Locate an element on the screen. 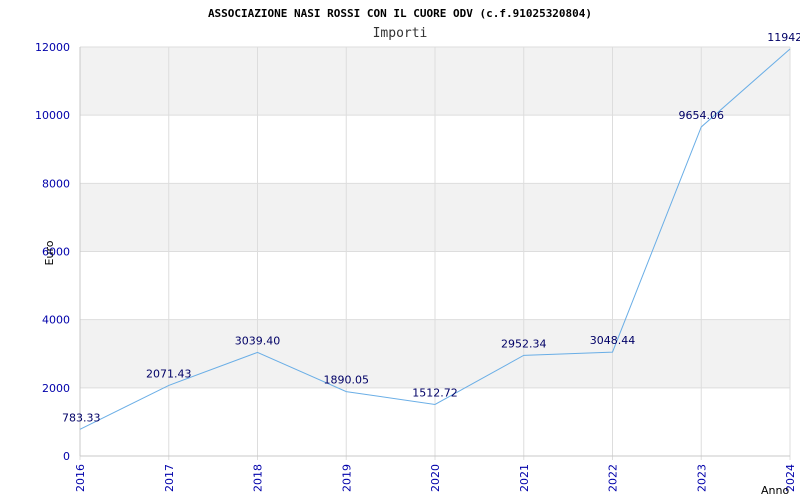 The height and width of the screenshot is (504, 800). data-label: 783.33 is located at coordinates (81, 417).